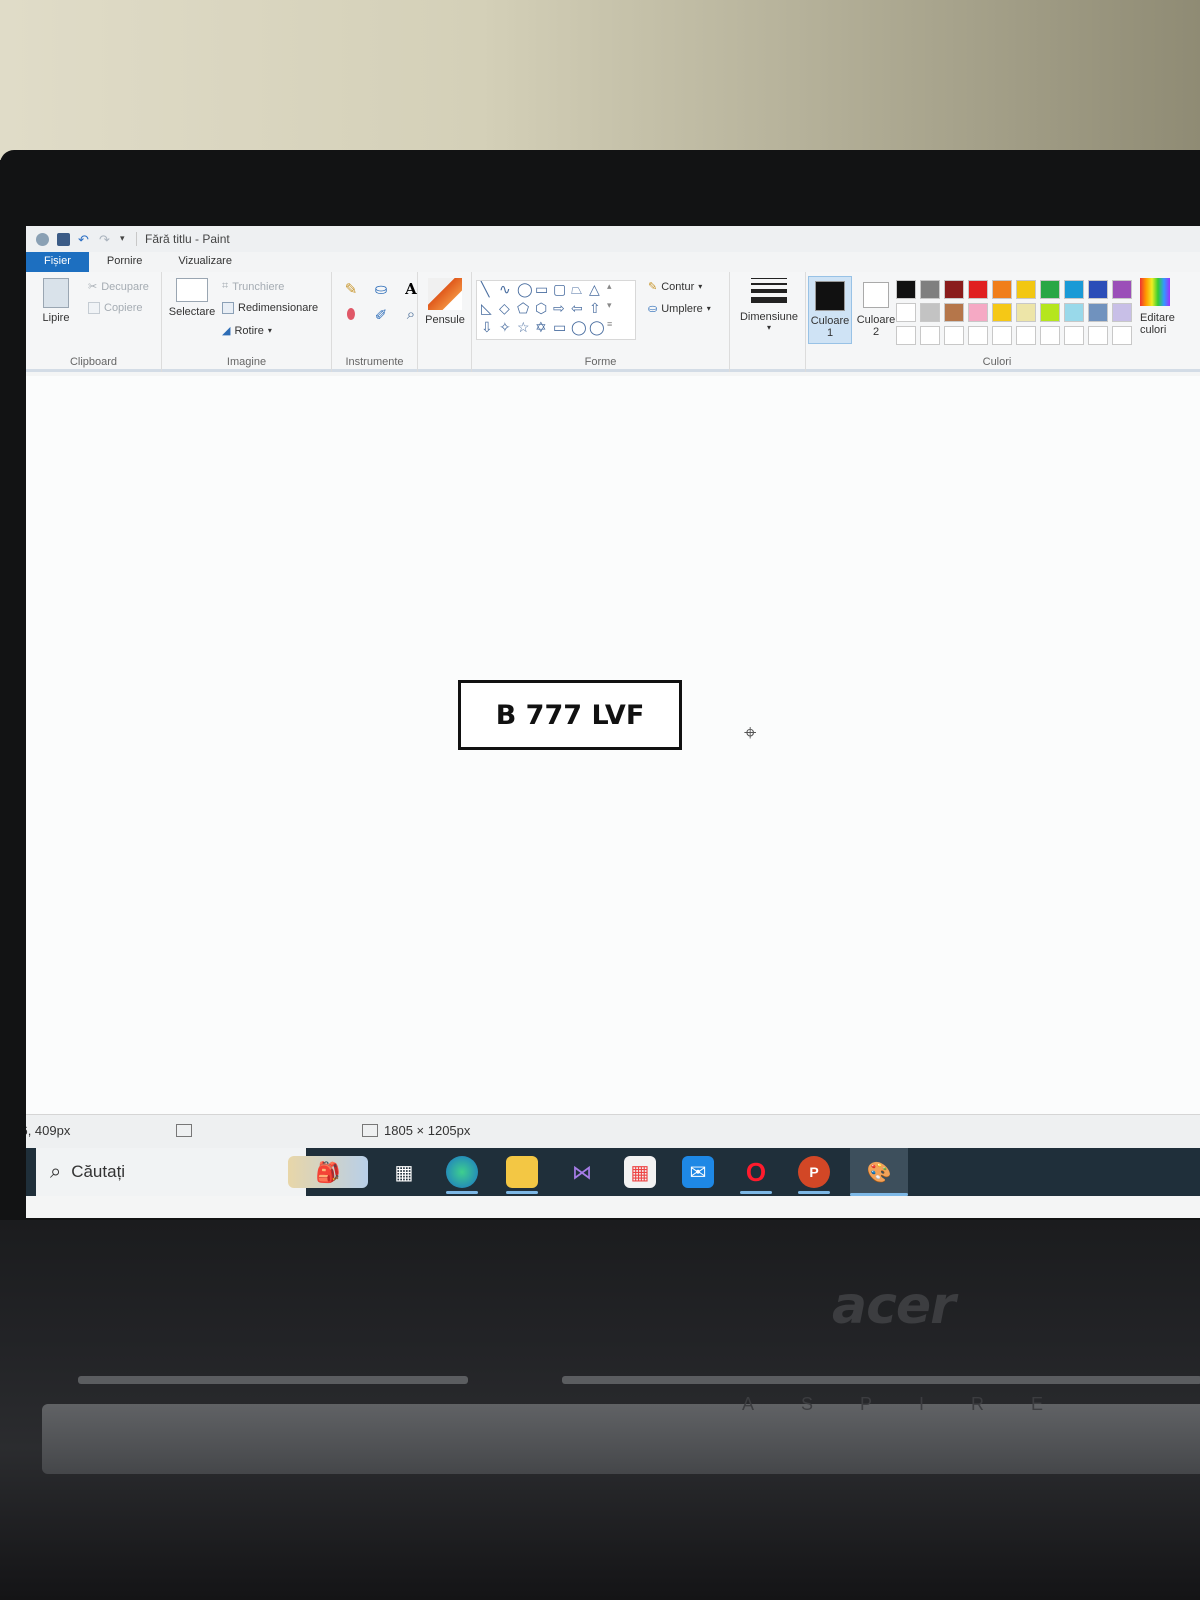 The height and width of the screenshot is (1600, 1200). Describe the element at coordinates (756, 1175) in the screenshot. I see `opera-icon: O` at that location.